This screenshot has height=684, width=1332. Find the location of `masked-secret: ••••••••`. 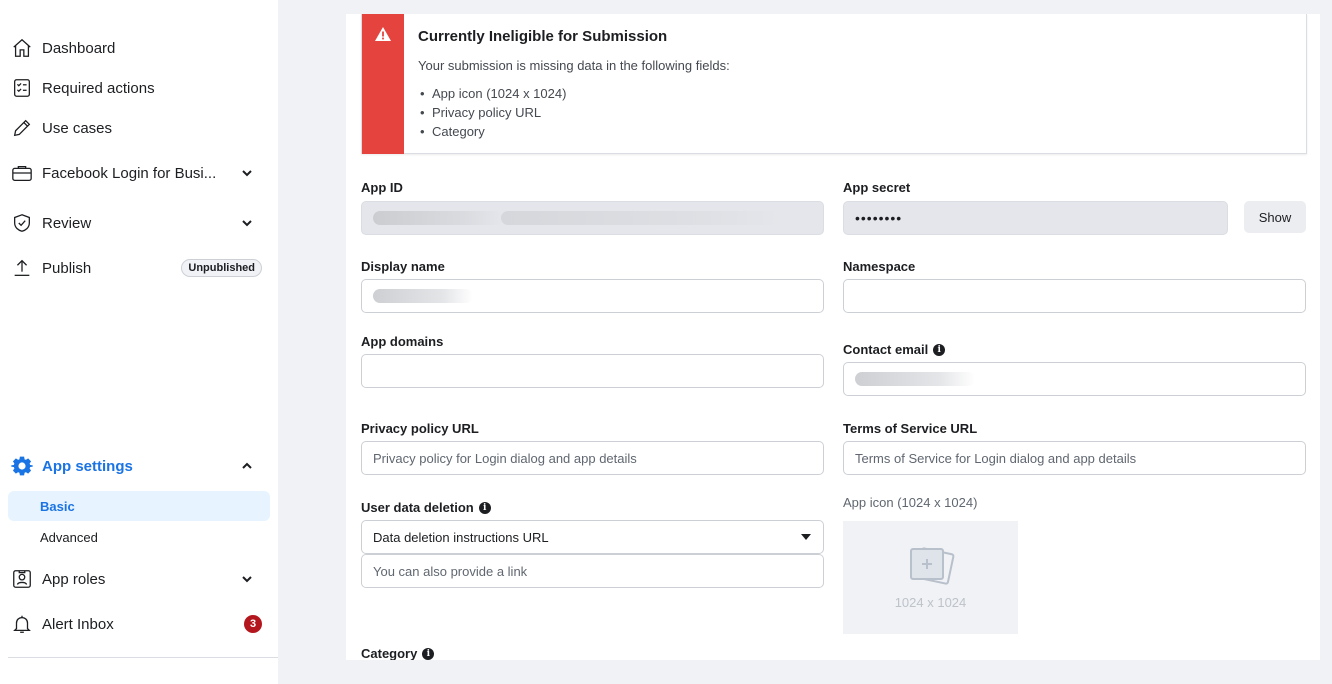

masked-secret: •••••••• is located at coordinates (879, 218).